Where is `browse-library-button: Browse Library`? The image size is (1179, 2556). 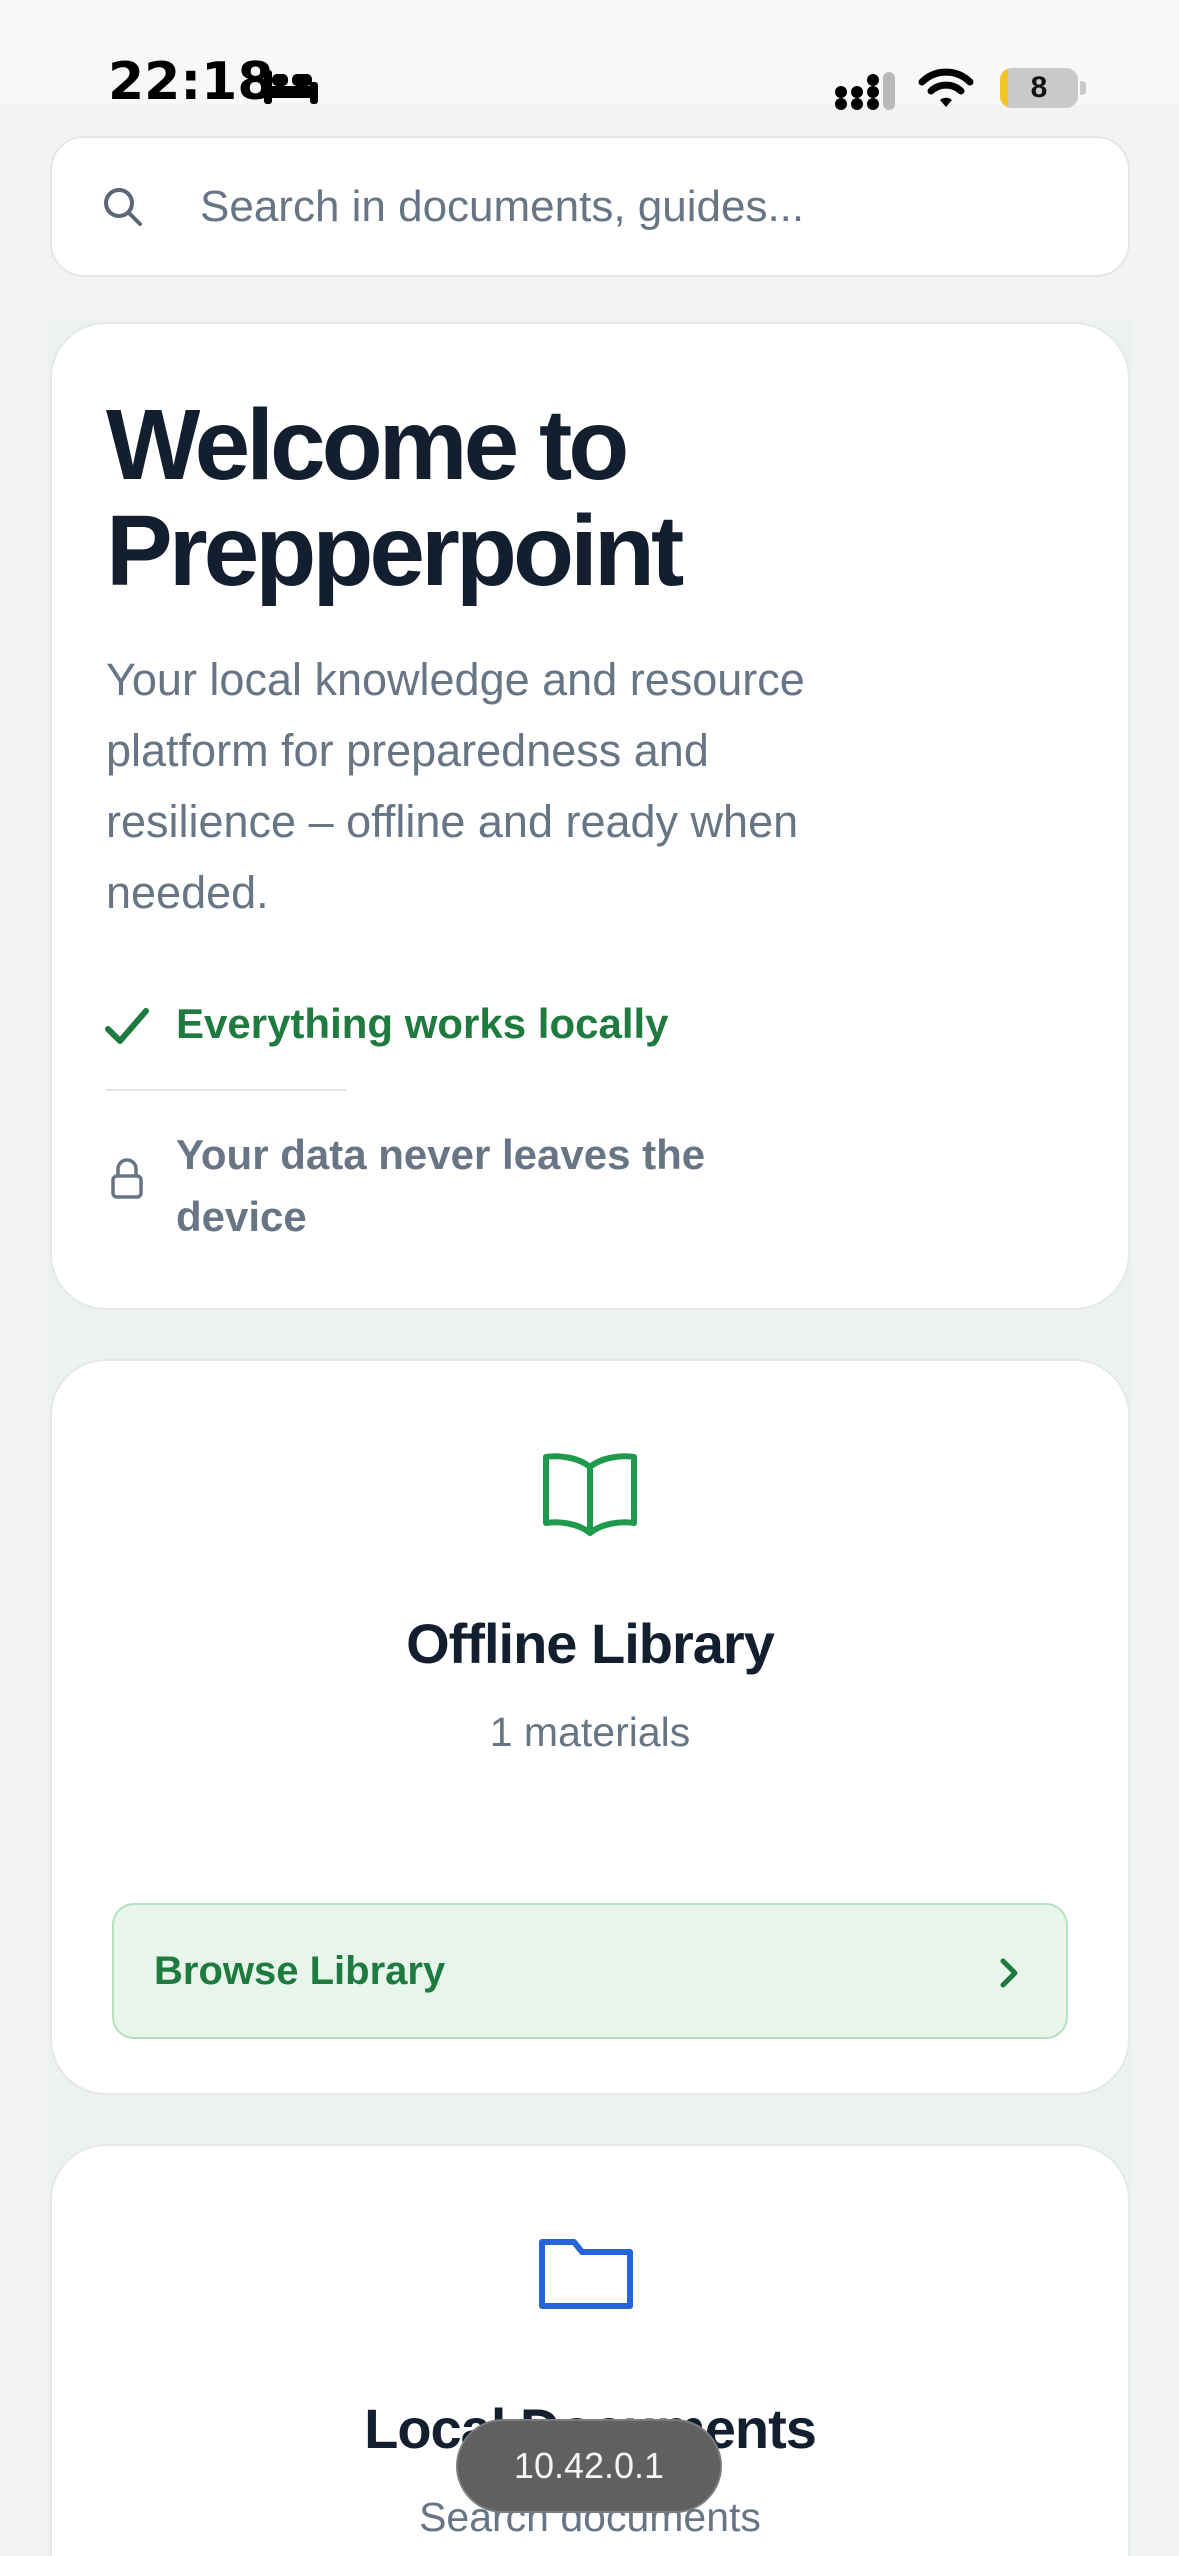 browse-library-button: Browse Library is located at coordinates (590, 1971).